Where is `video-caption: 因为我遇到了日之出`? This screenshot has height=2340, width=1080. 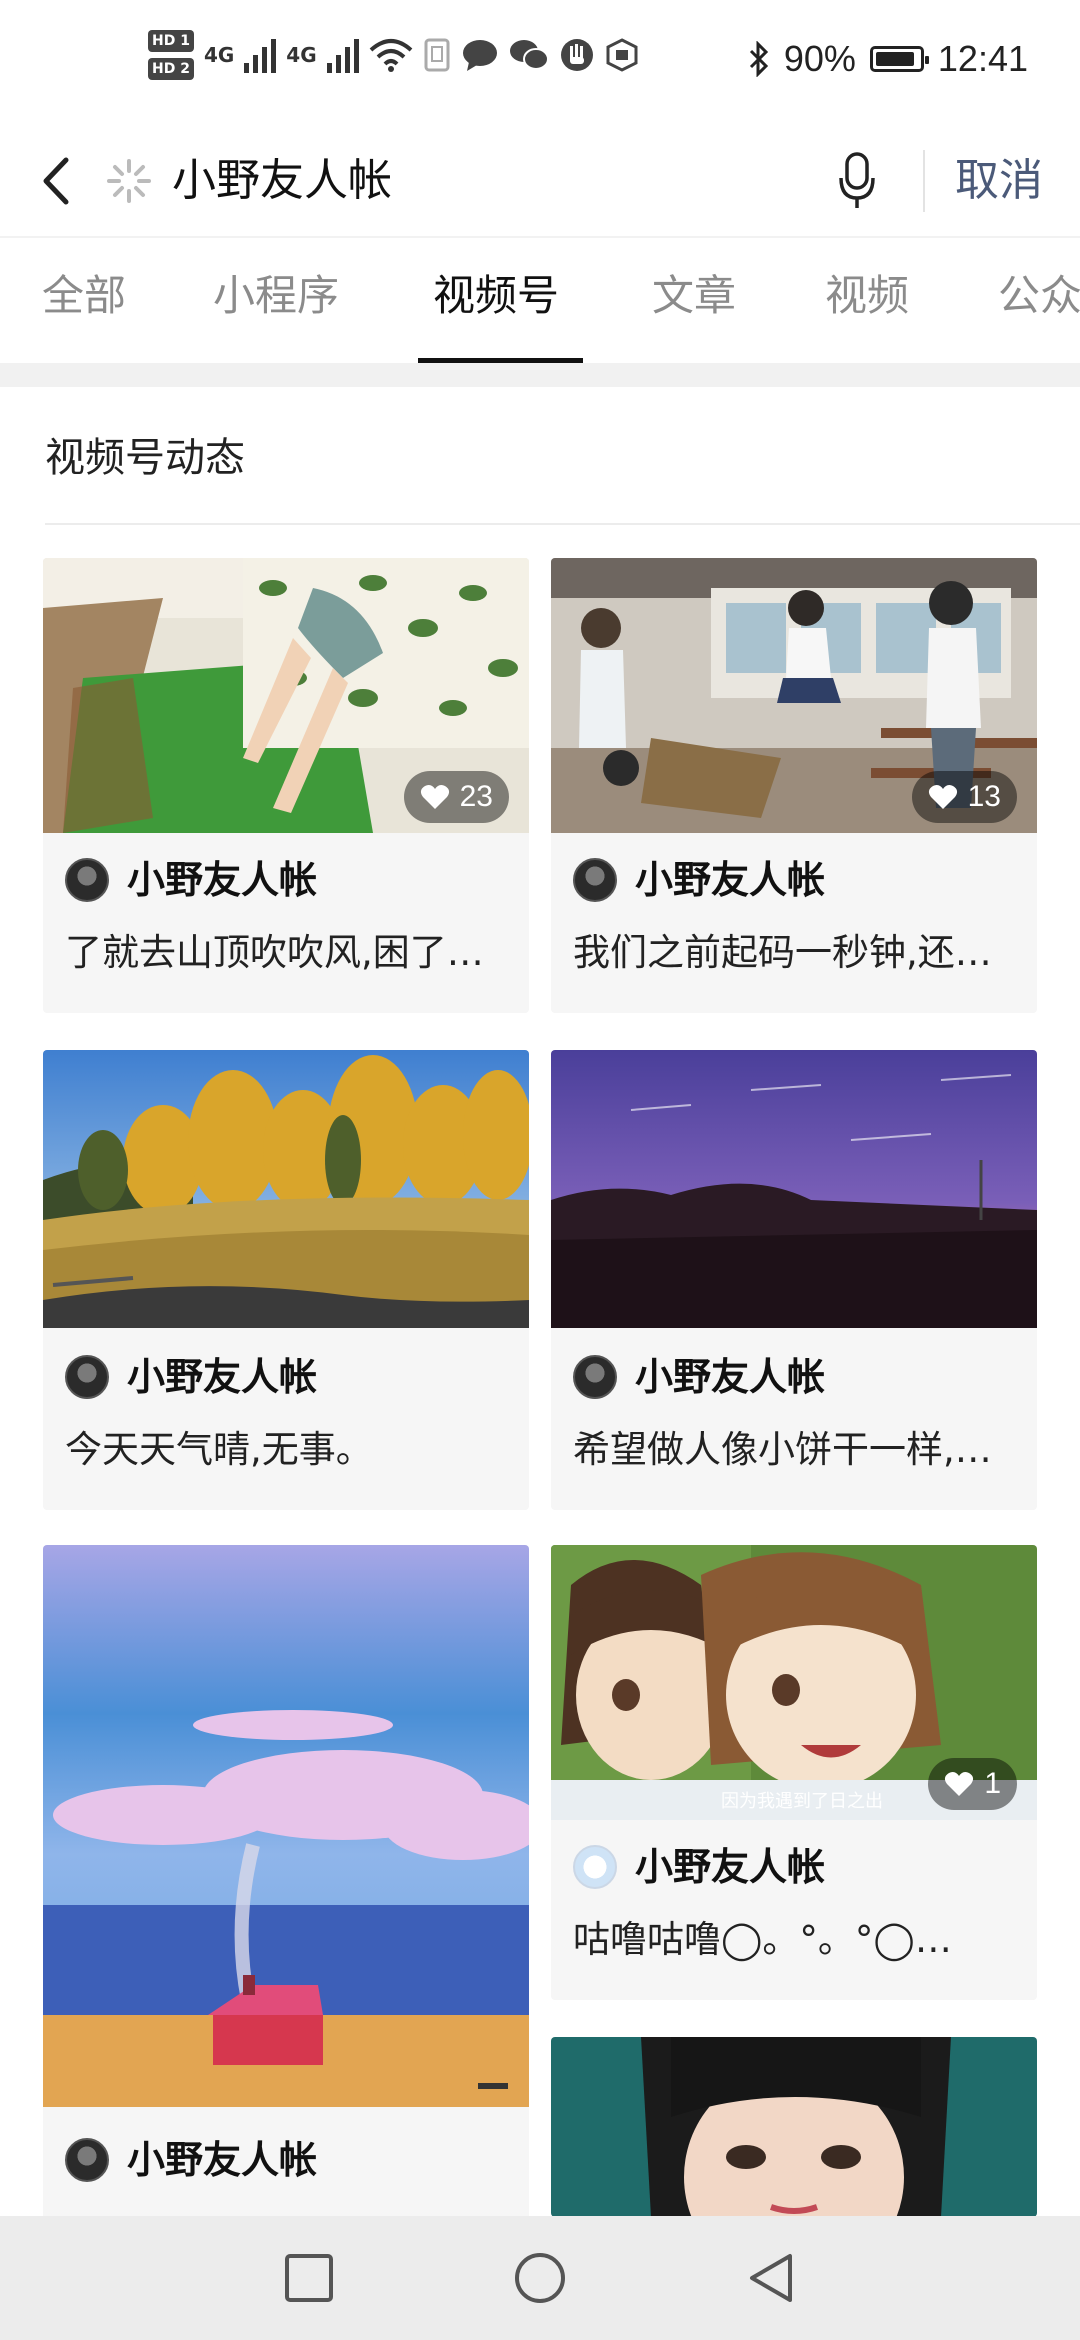 video-caption: 因为我遇到了日之出 is located at coordinates (802, 1801).